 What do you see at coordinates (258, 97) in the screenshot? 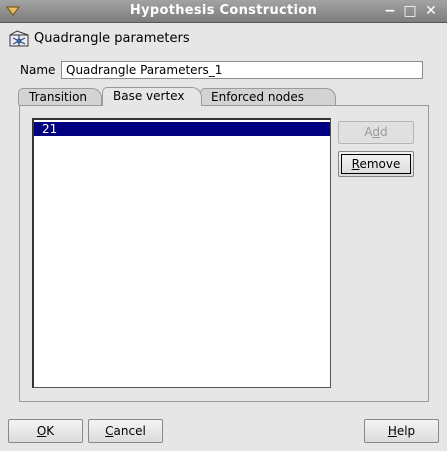
I see `tab-enforced-nodes-label: Enforced nodes` at bounding box center [258, 97].